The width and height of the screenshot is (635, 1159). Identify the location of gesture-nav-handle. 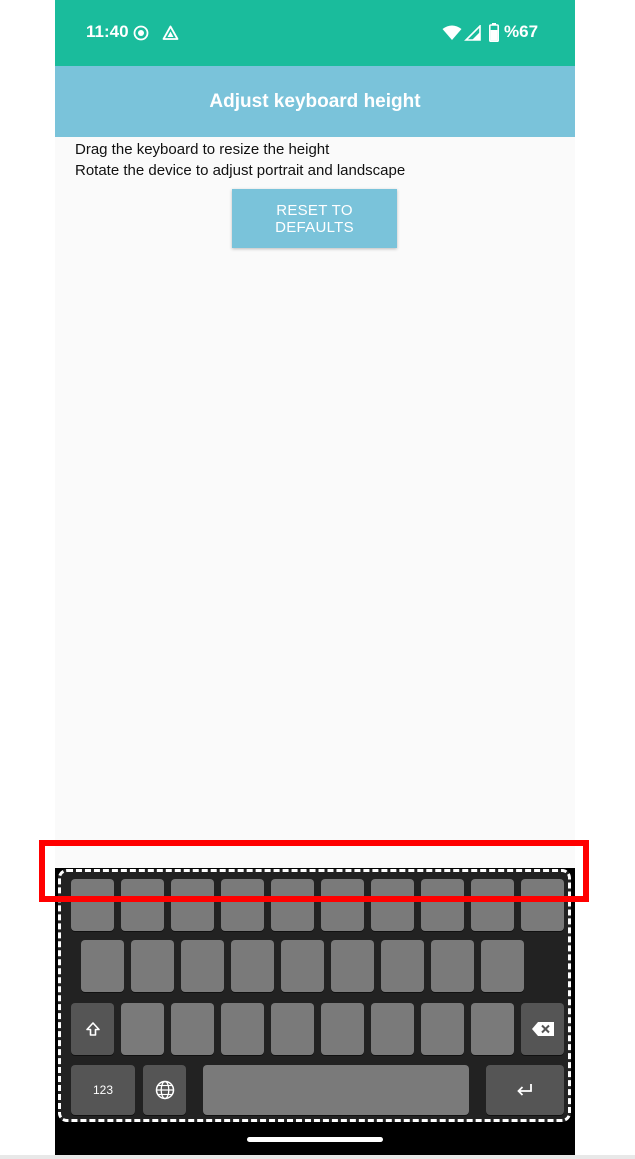
(315, 1139).